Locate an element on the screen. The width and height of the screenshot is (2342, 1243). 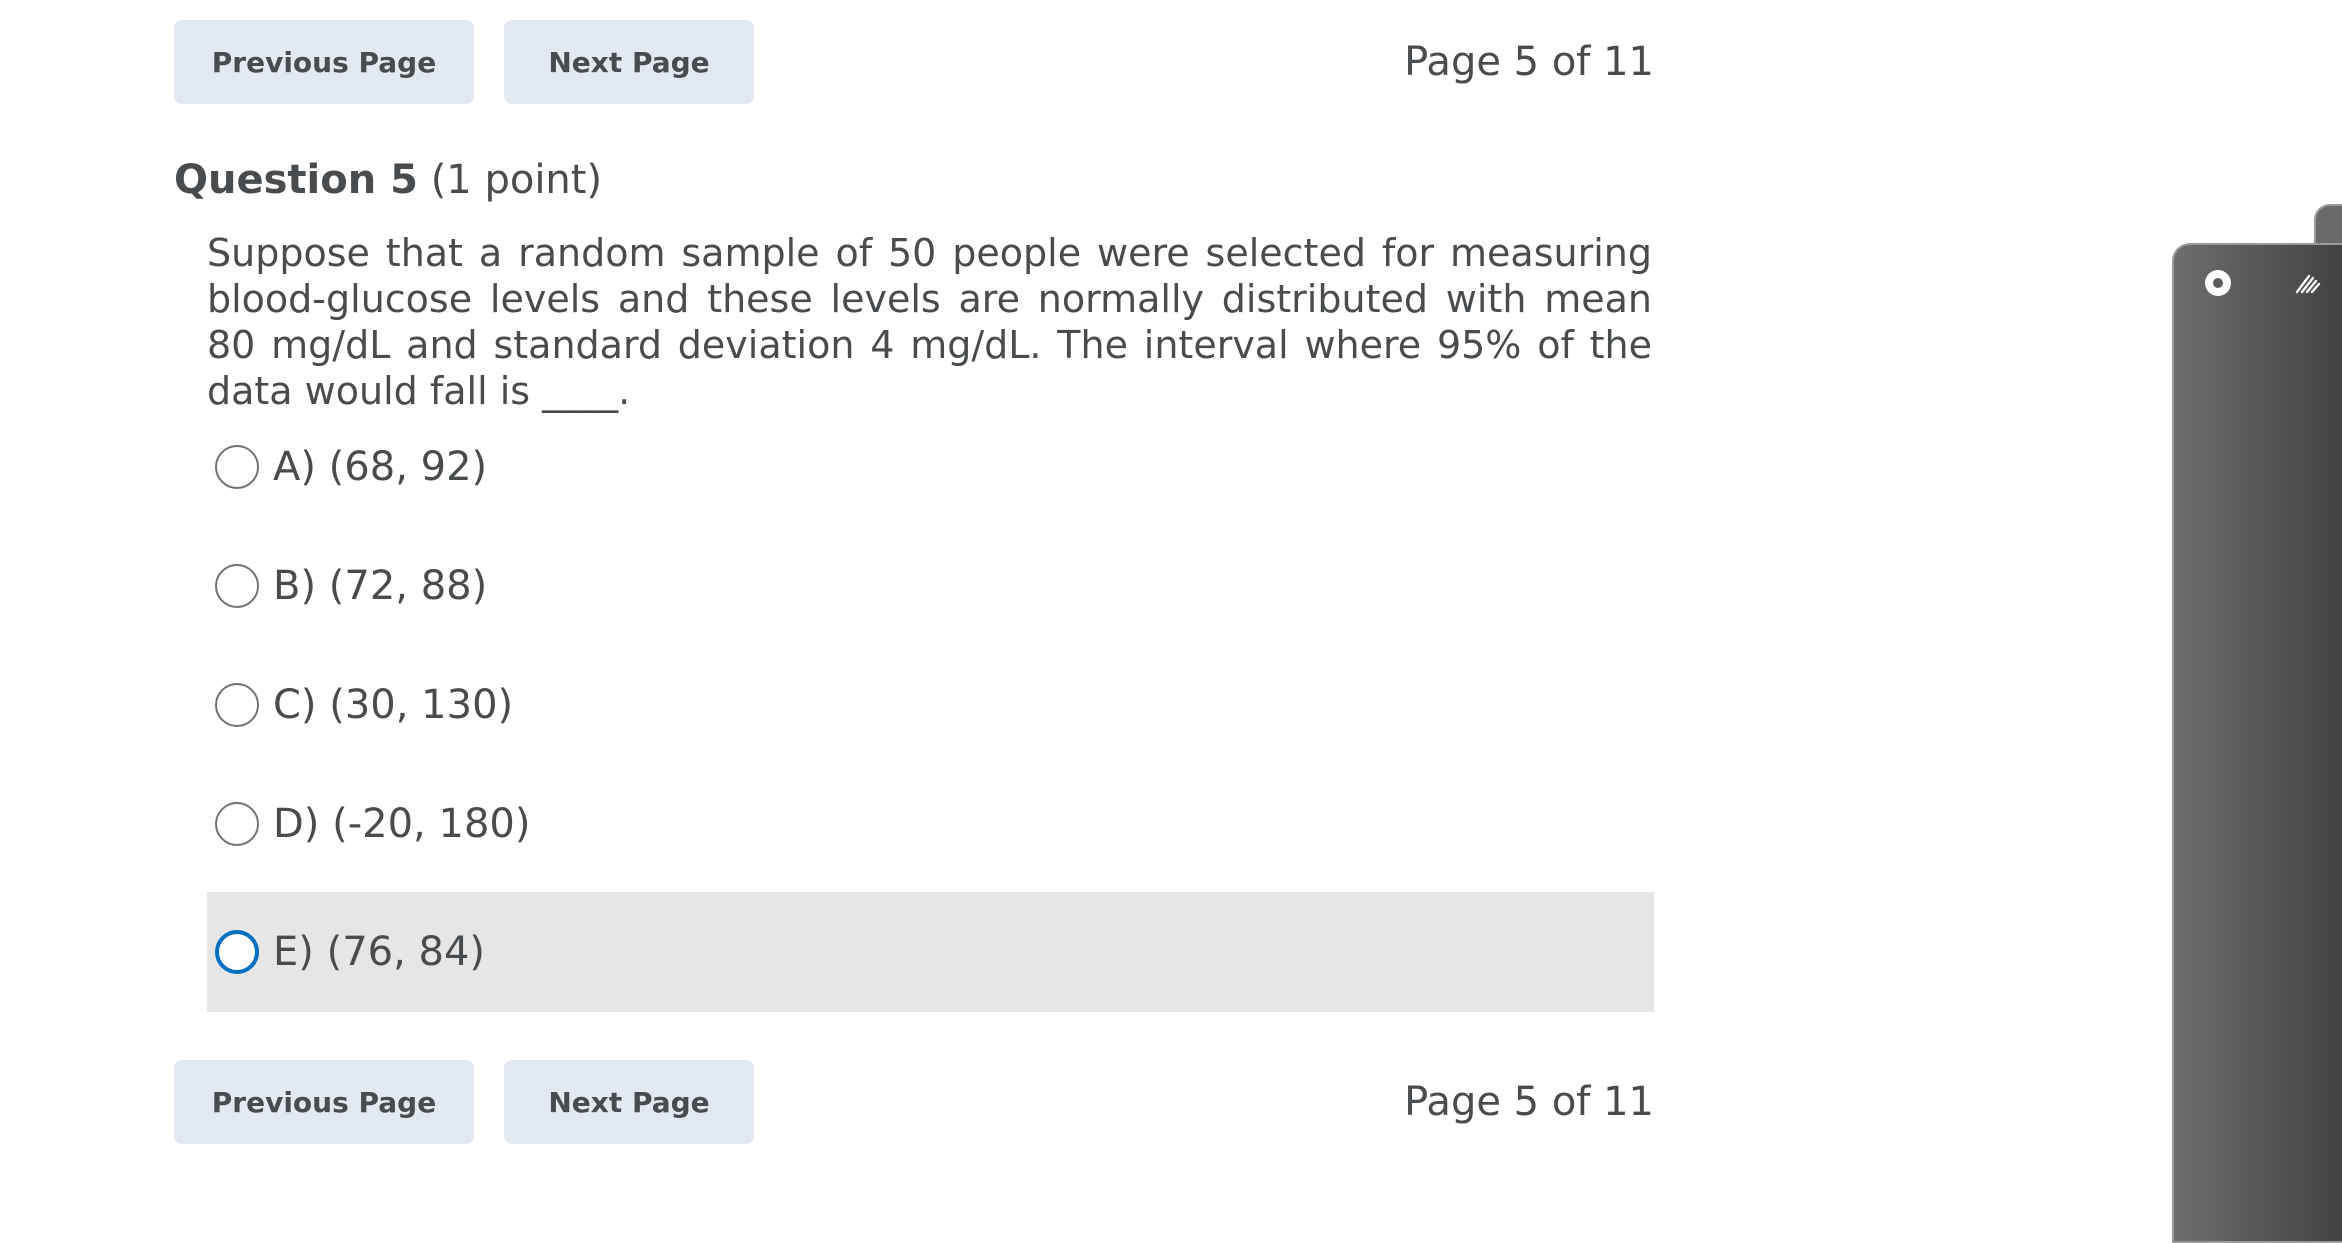
question-header: Question 5 (1 point) is located at coordinates (388, 180).